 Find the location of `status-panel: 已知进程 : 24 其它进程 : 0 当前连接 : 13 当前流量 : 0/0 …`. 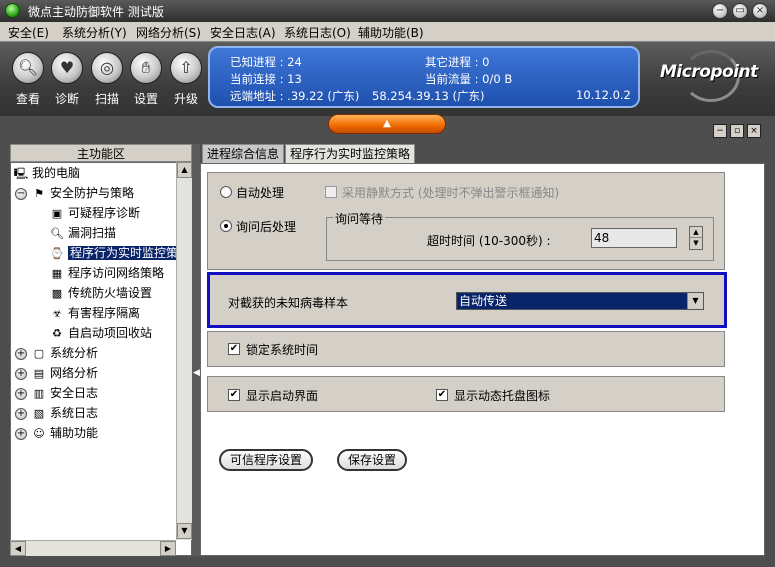

status-panel: 已知进程 : 24 其它进程 : 0 当前连接 : 13 当前流量 : 0/0 … is located at coordinates (424, 77).